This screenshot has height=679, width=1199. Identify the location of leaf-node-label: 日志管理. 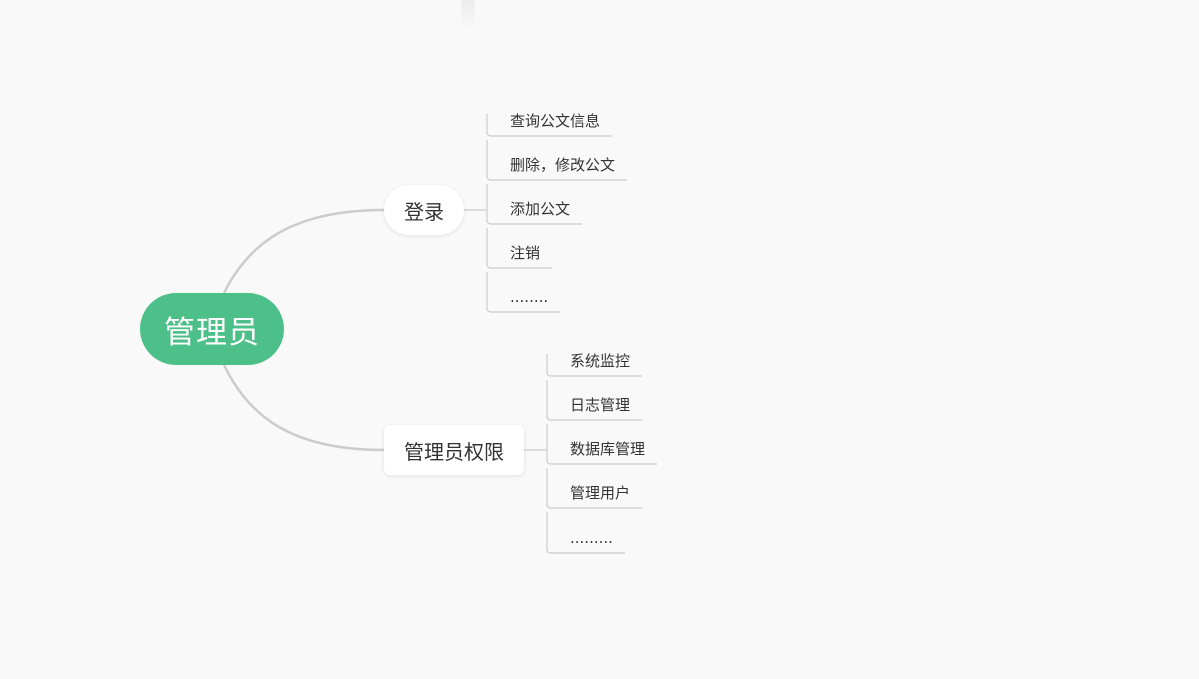
(600, 405).